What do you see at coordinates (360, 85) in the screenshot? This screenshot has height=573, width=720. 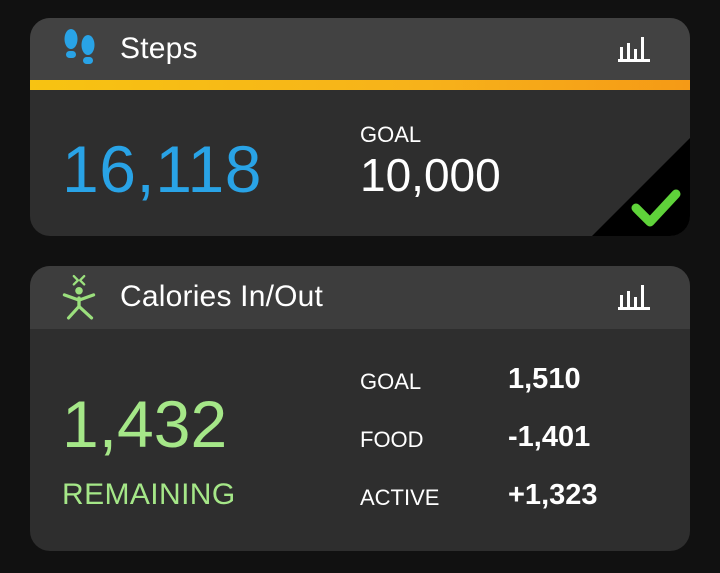 I see `steps-progress-bar` at bounding box center [360, 85].